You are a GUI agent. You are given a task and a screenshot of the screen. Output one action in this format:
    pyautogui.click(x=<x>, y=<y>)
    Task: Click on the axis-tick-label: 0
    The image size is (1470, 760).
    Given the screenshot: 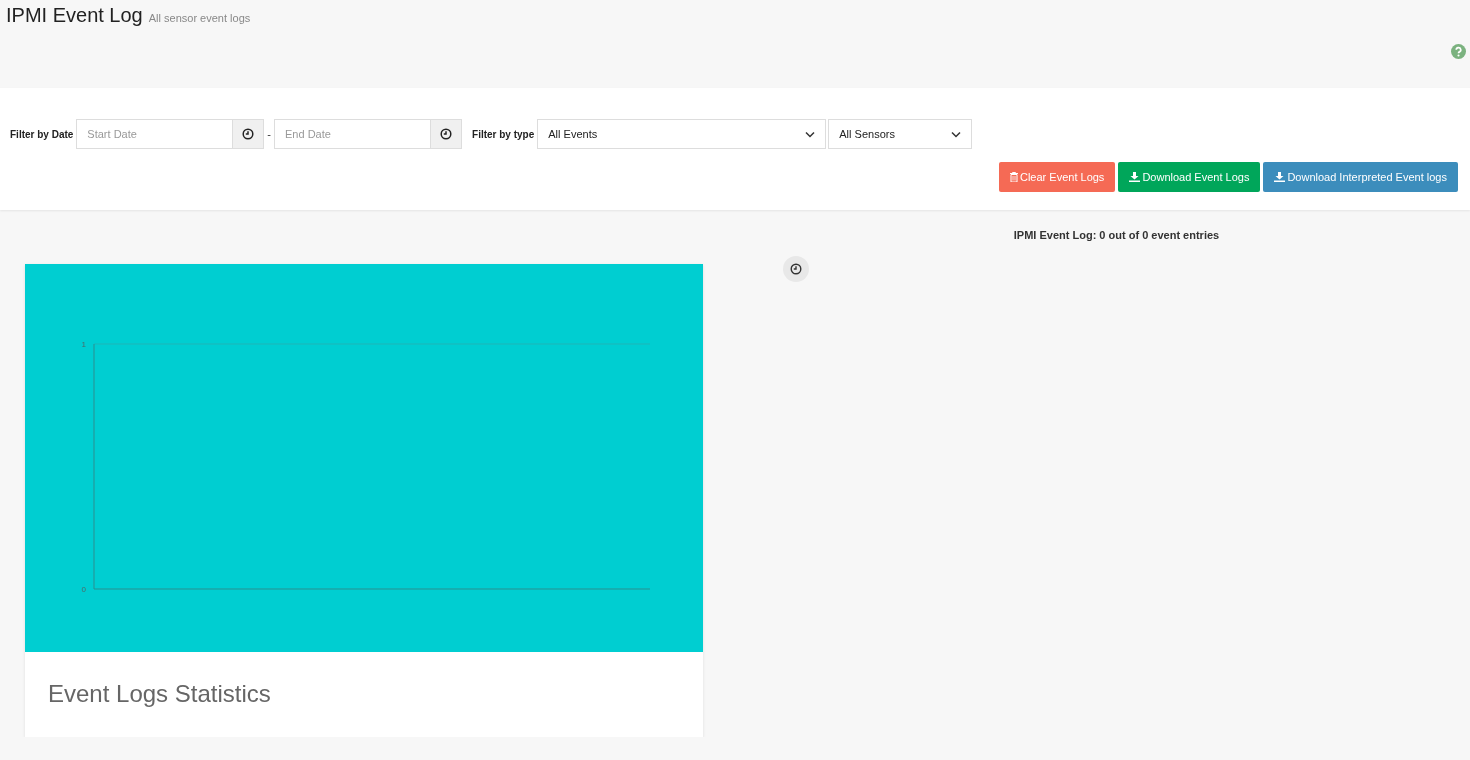 What is the action you would take?
    pyautogui.click(x=83, y=589)
    